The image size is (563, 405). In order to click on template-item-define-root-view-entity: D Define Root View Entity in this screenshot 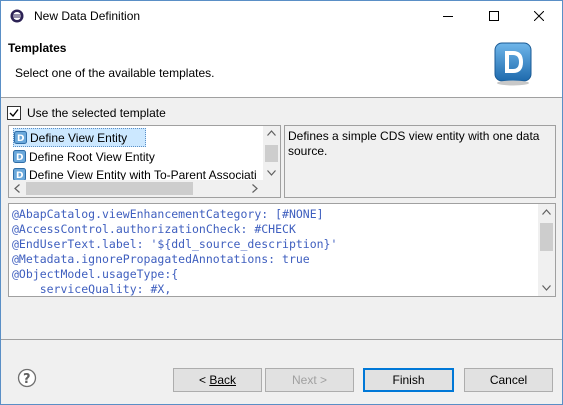, I will do `click(84, 156)`.